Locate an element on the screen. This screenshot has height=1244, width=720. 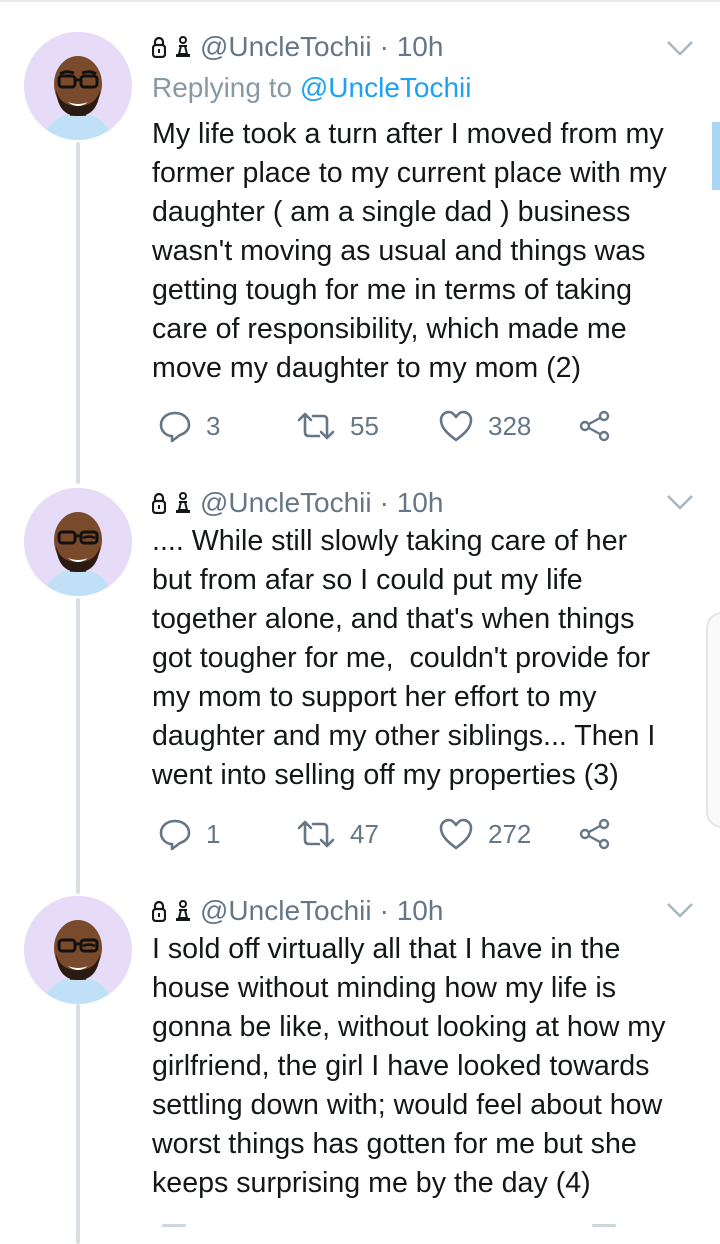
reply-button: 1 is located at coordinates (189, 834).